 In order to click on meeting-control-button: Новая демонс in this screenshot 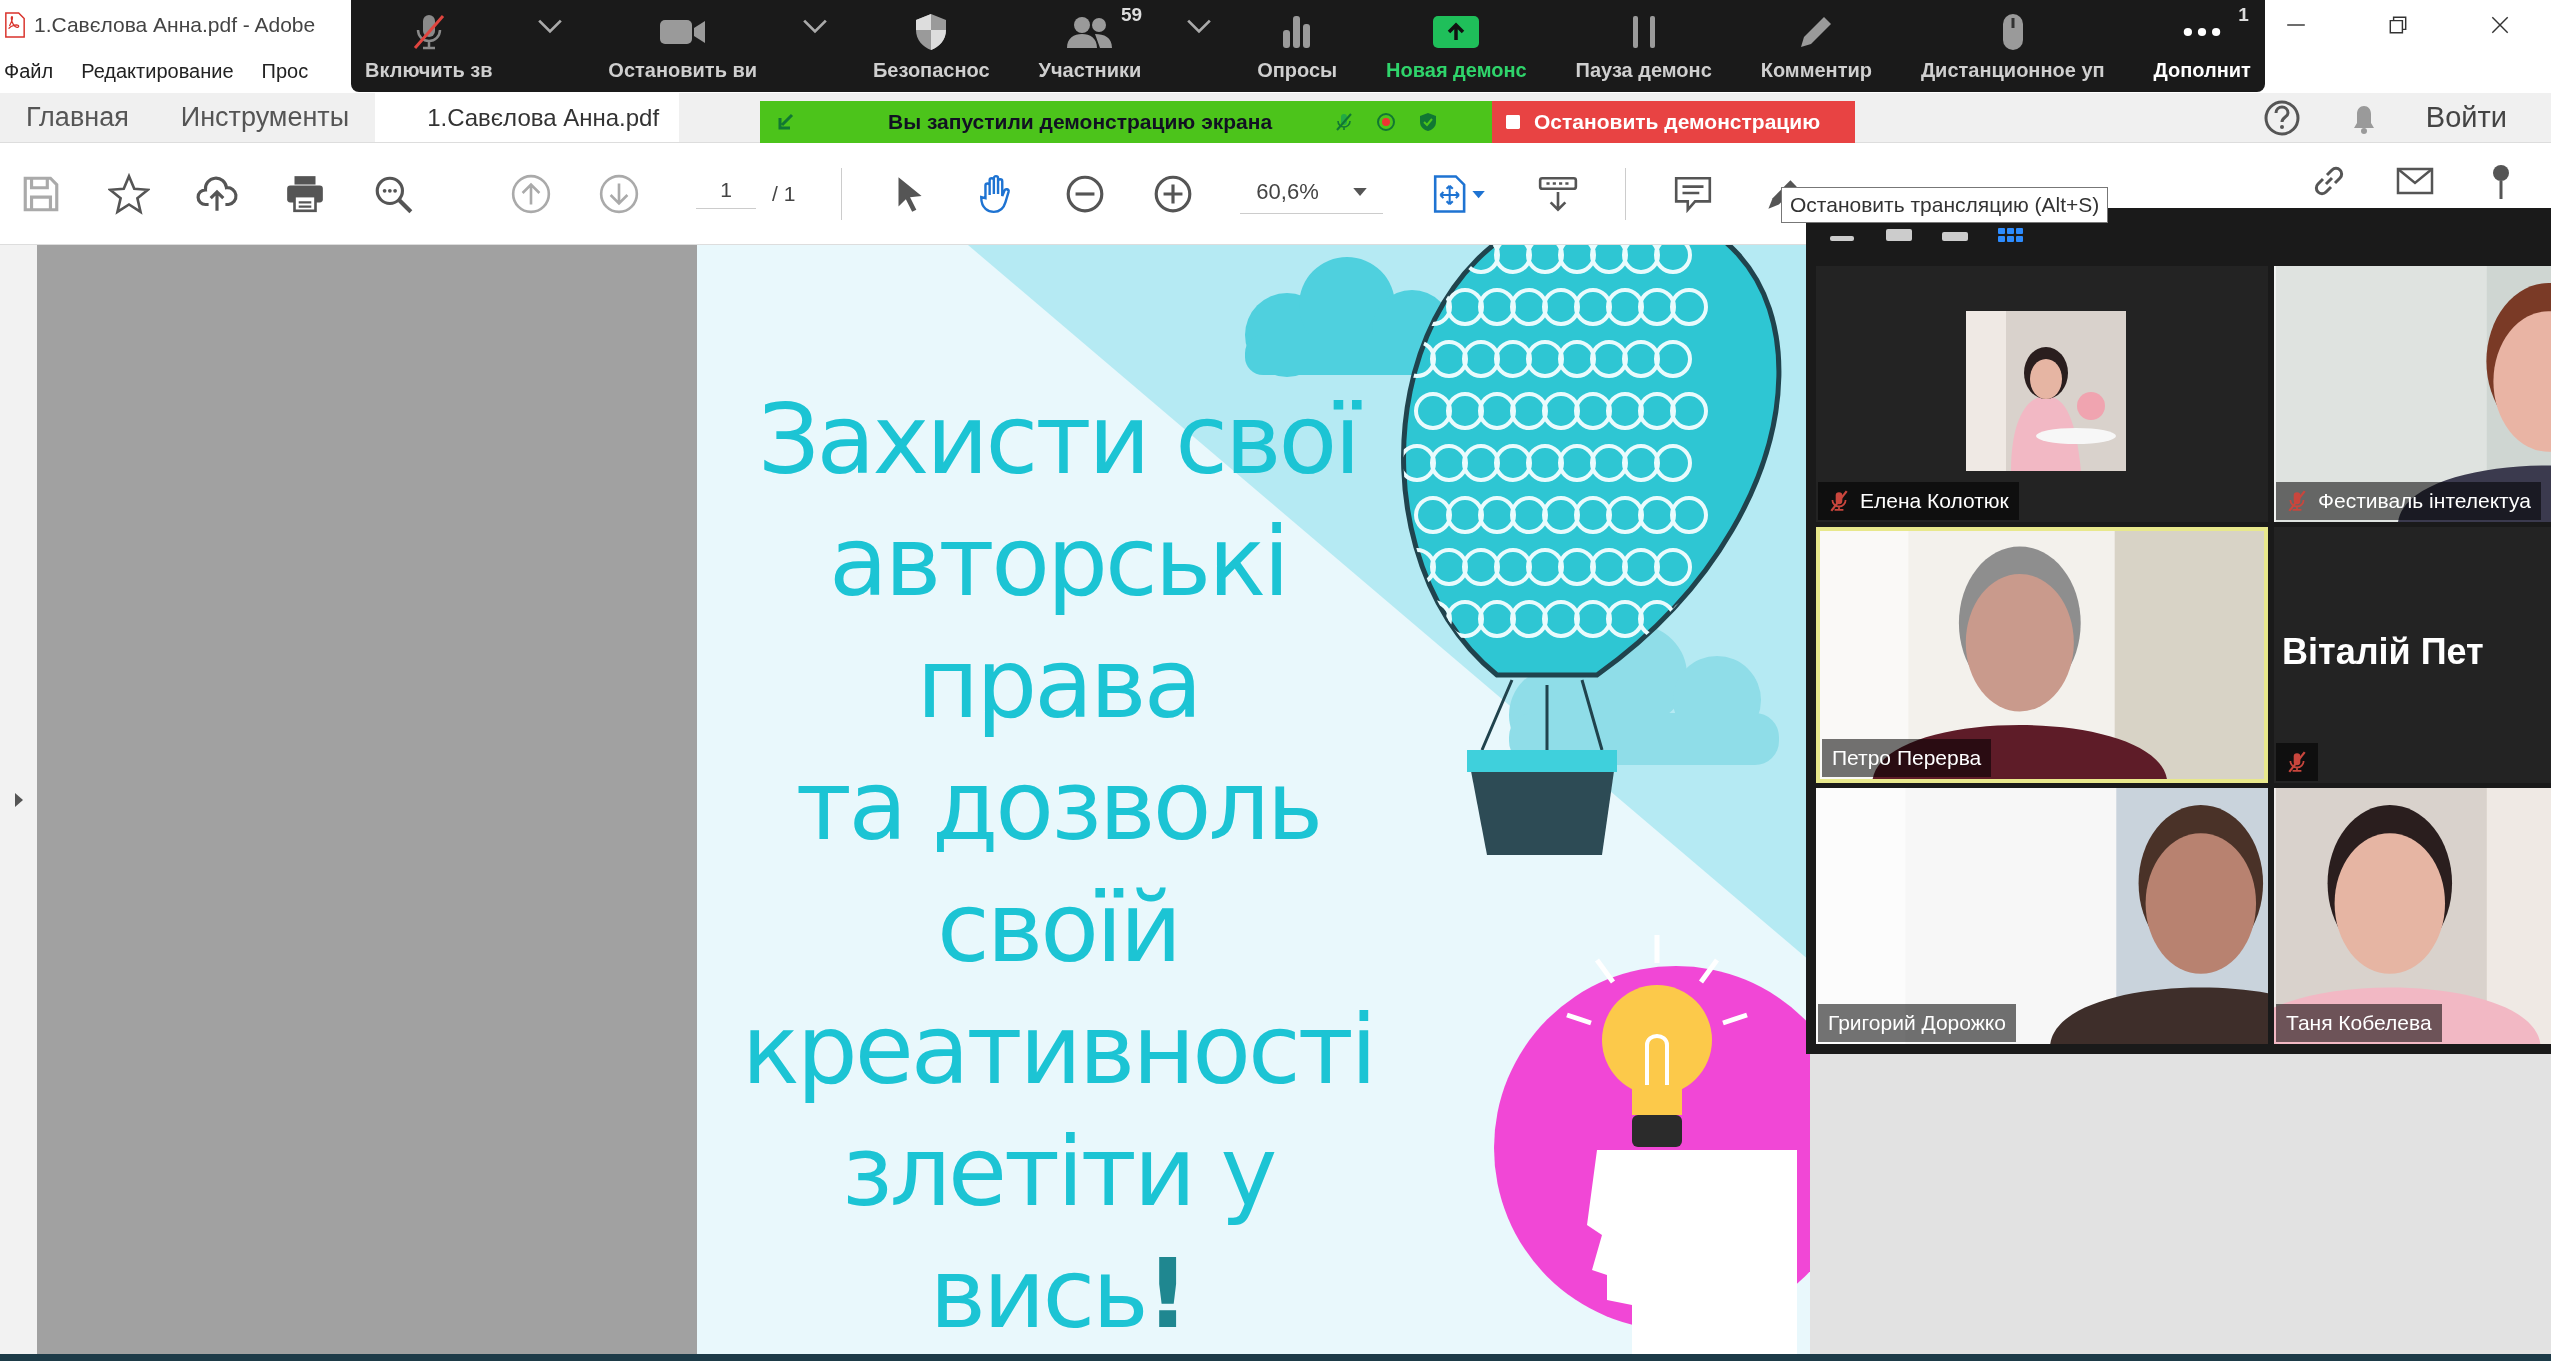, I will do `click(1456, 46)`.